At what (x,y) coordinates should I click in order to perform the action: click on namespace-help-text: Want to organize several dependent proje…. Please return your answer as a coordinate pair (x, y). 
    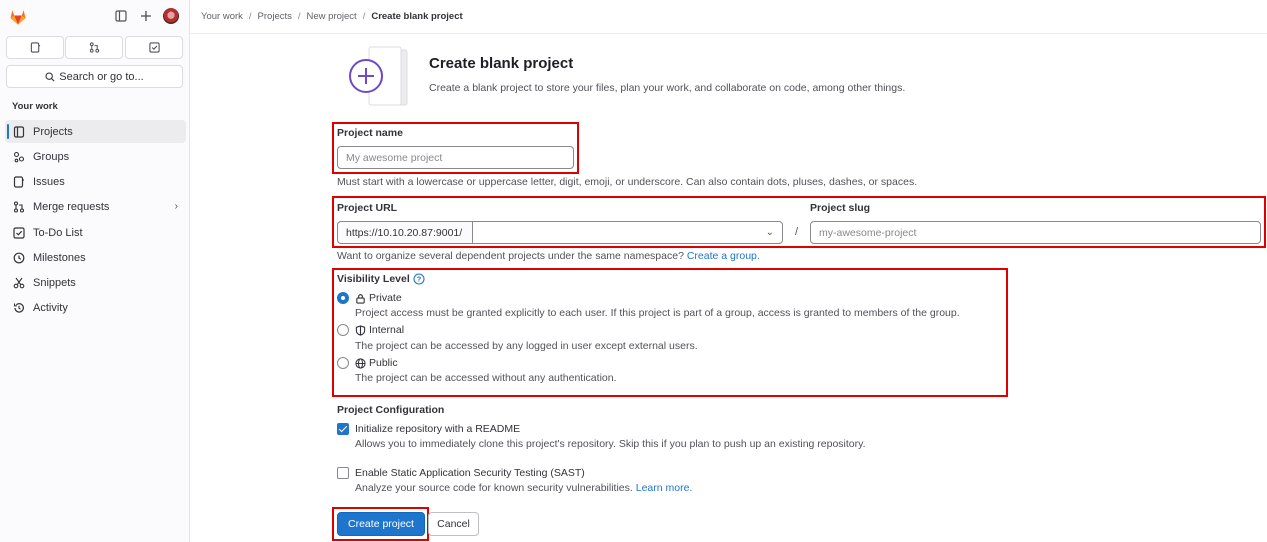
    Looking at the image, I should click on (510, 256).